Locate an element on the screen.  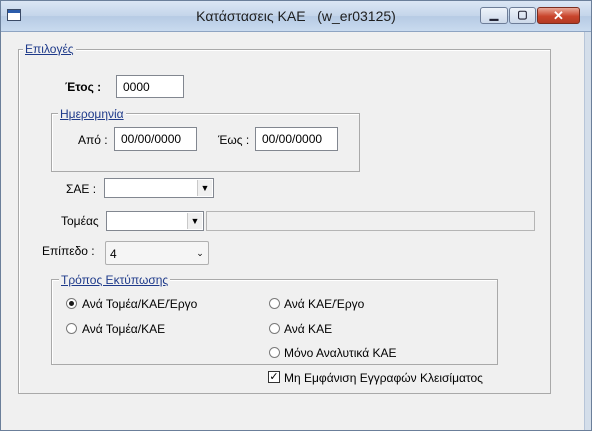
radio-detailed-kae-only is located at coordinates (274, 352).